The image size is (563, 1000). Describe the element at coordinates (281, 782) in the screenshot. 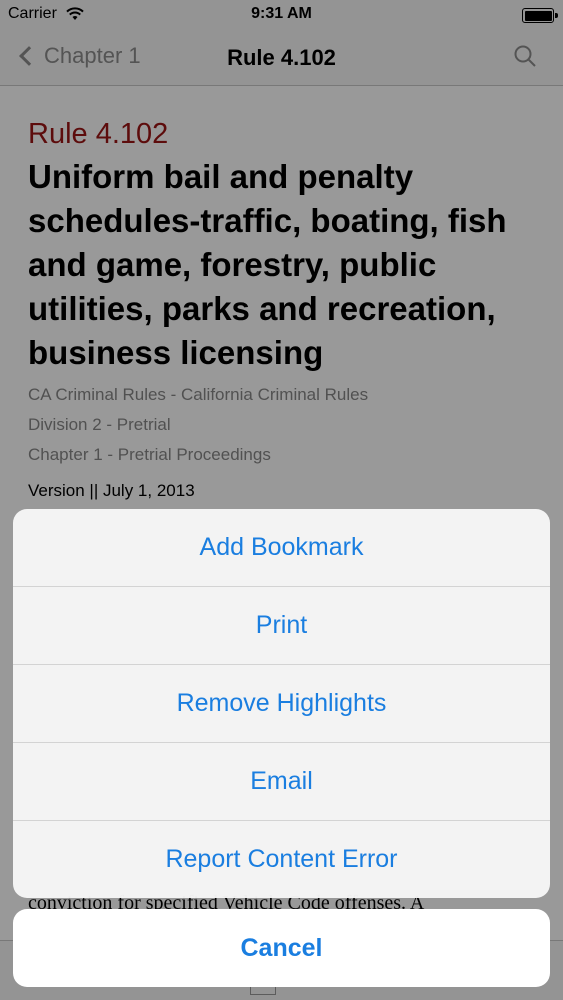

I see `email-button: Email` at that location.